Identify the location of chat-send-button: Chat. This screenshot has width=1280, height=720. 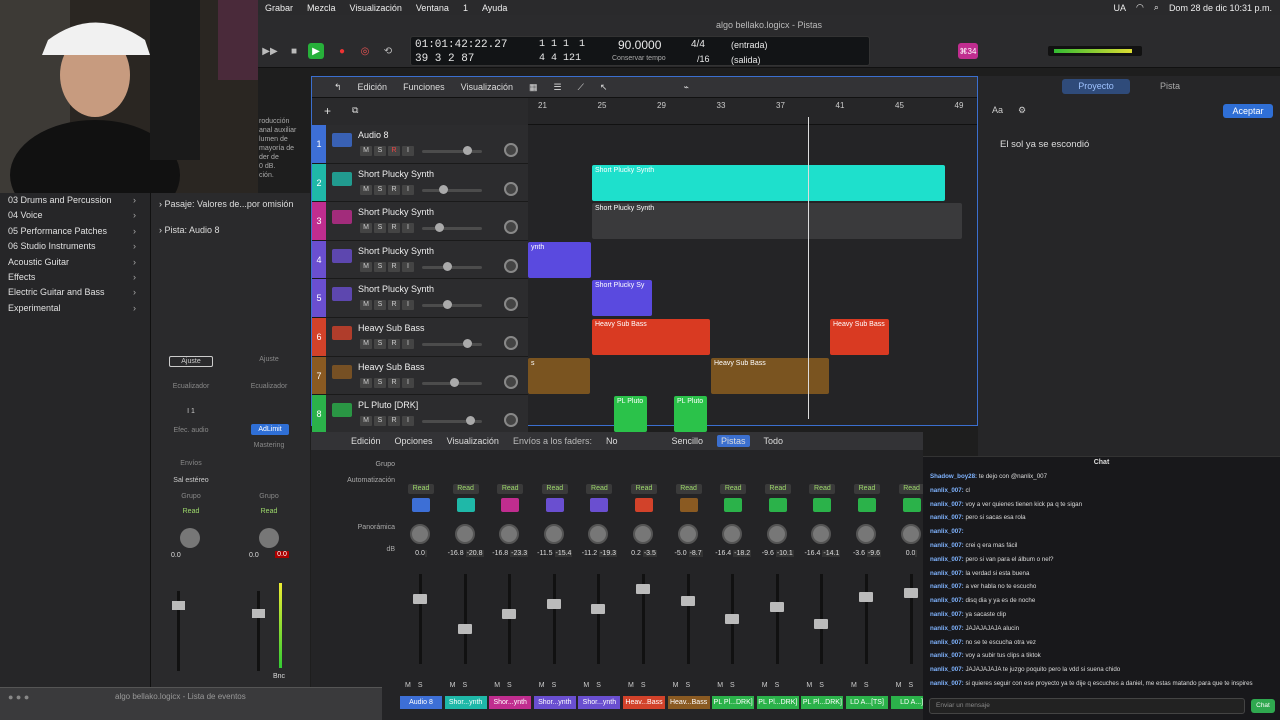
(1263, 706).